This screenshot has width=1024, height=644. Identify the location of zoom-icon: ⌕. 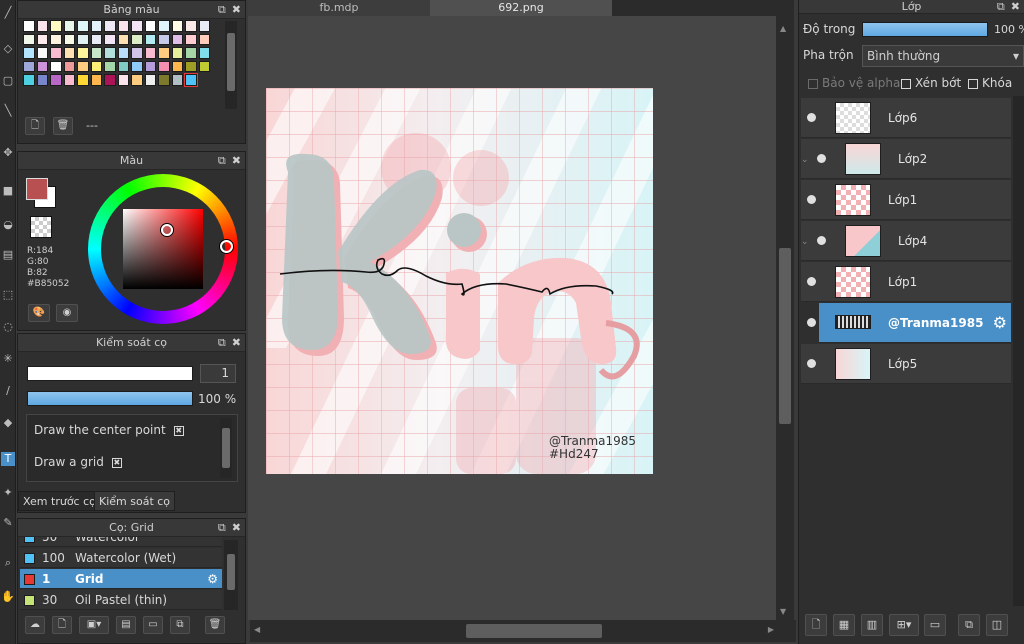
(8, 563).